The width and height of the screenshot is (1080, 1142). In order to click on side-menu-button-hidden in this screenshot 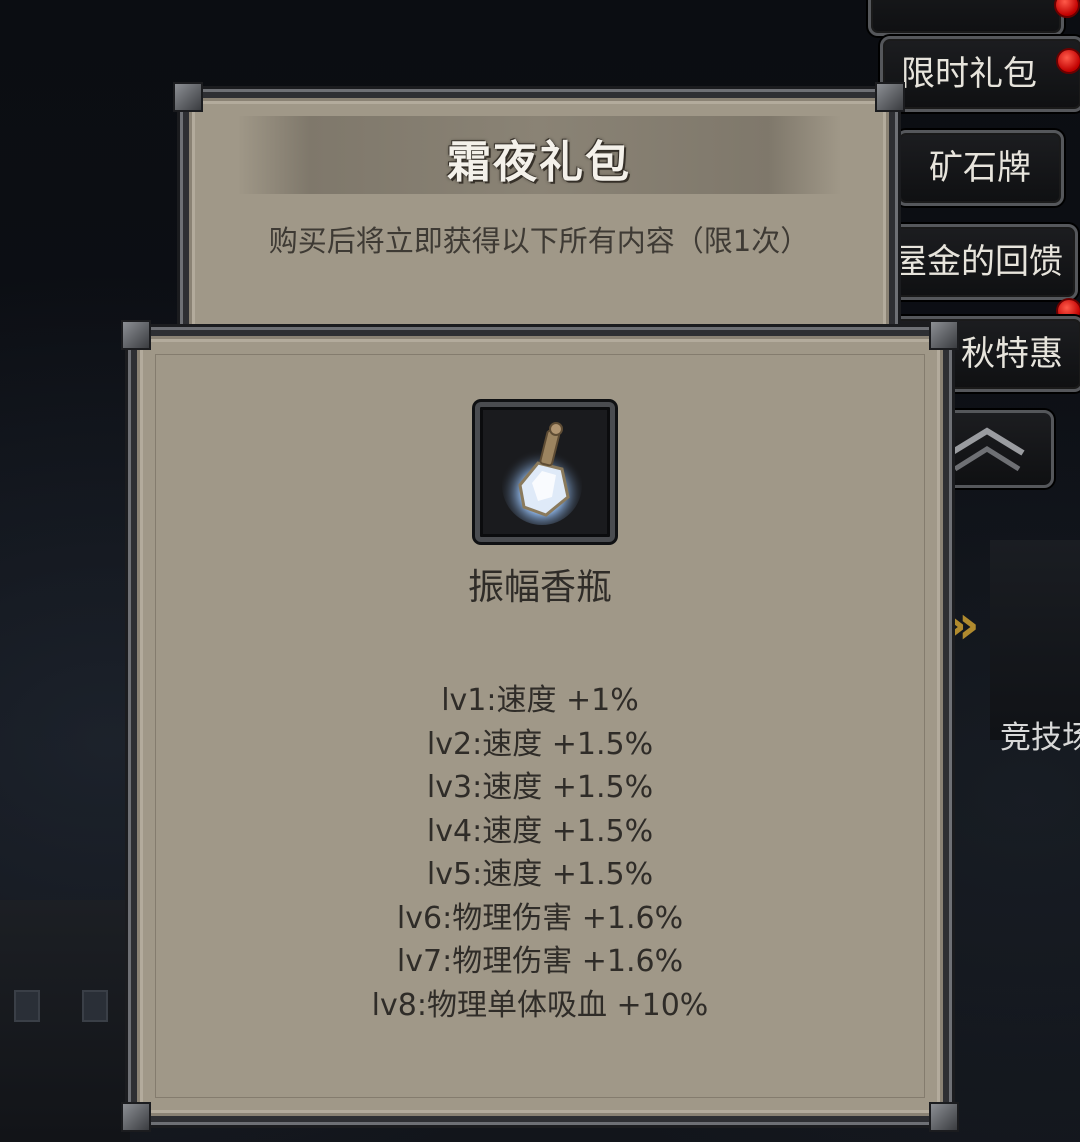, I will do `click(966, 18)`.